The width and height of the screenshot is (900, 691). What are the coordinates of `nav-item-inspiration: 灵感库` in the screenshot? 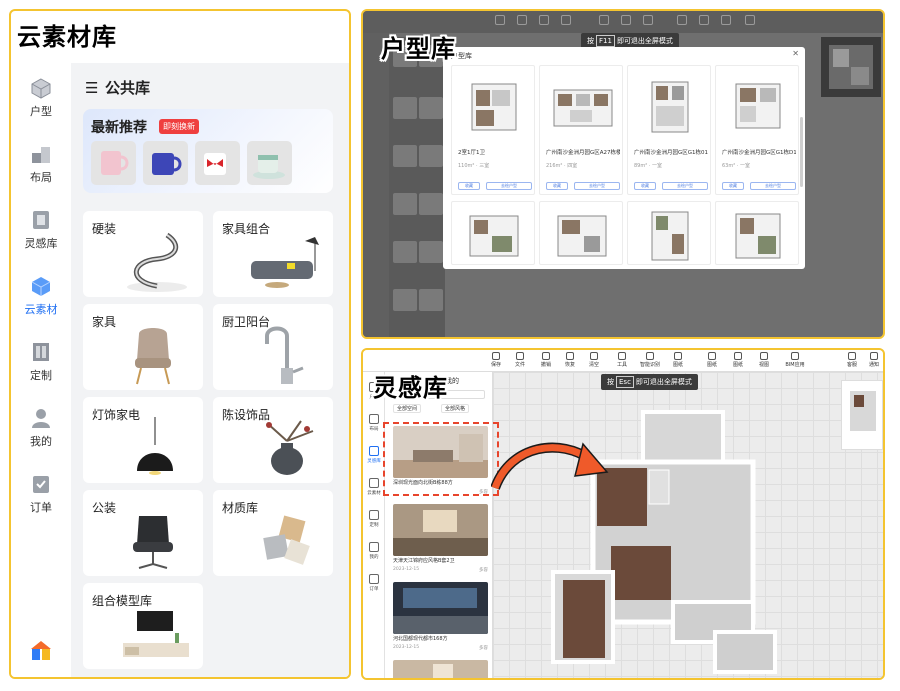 It's located at (41, 236).